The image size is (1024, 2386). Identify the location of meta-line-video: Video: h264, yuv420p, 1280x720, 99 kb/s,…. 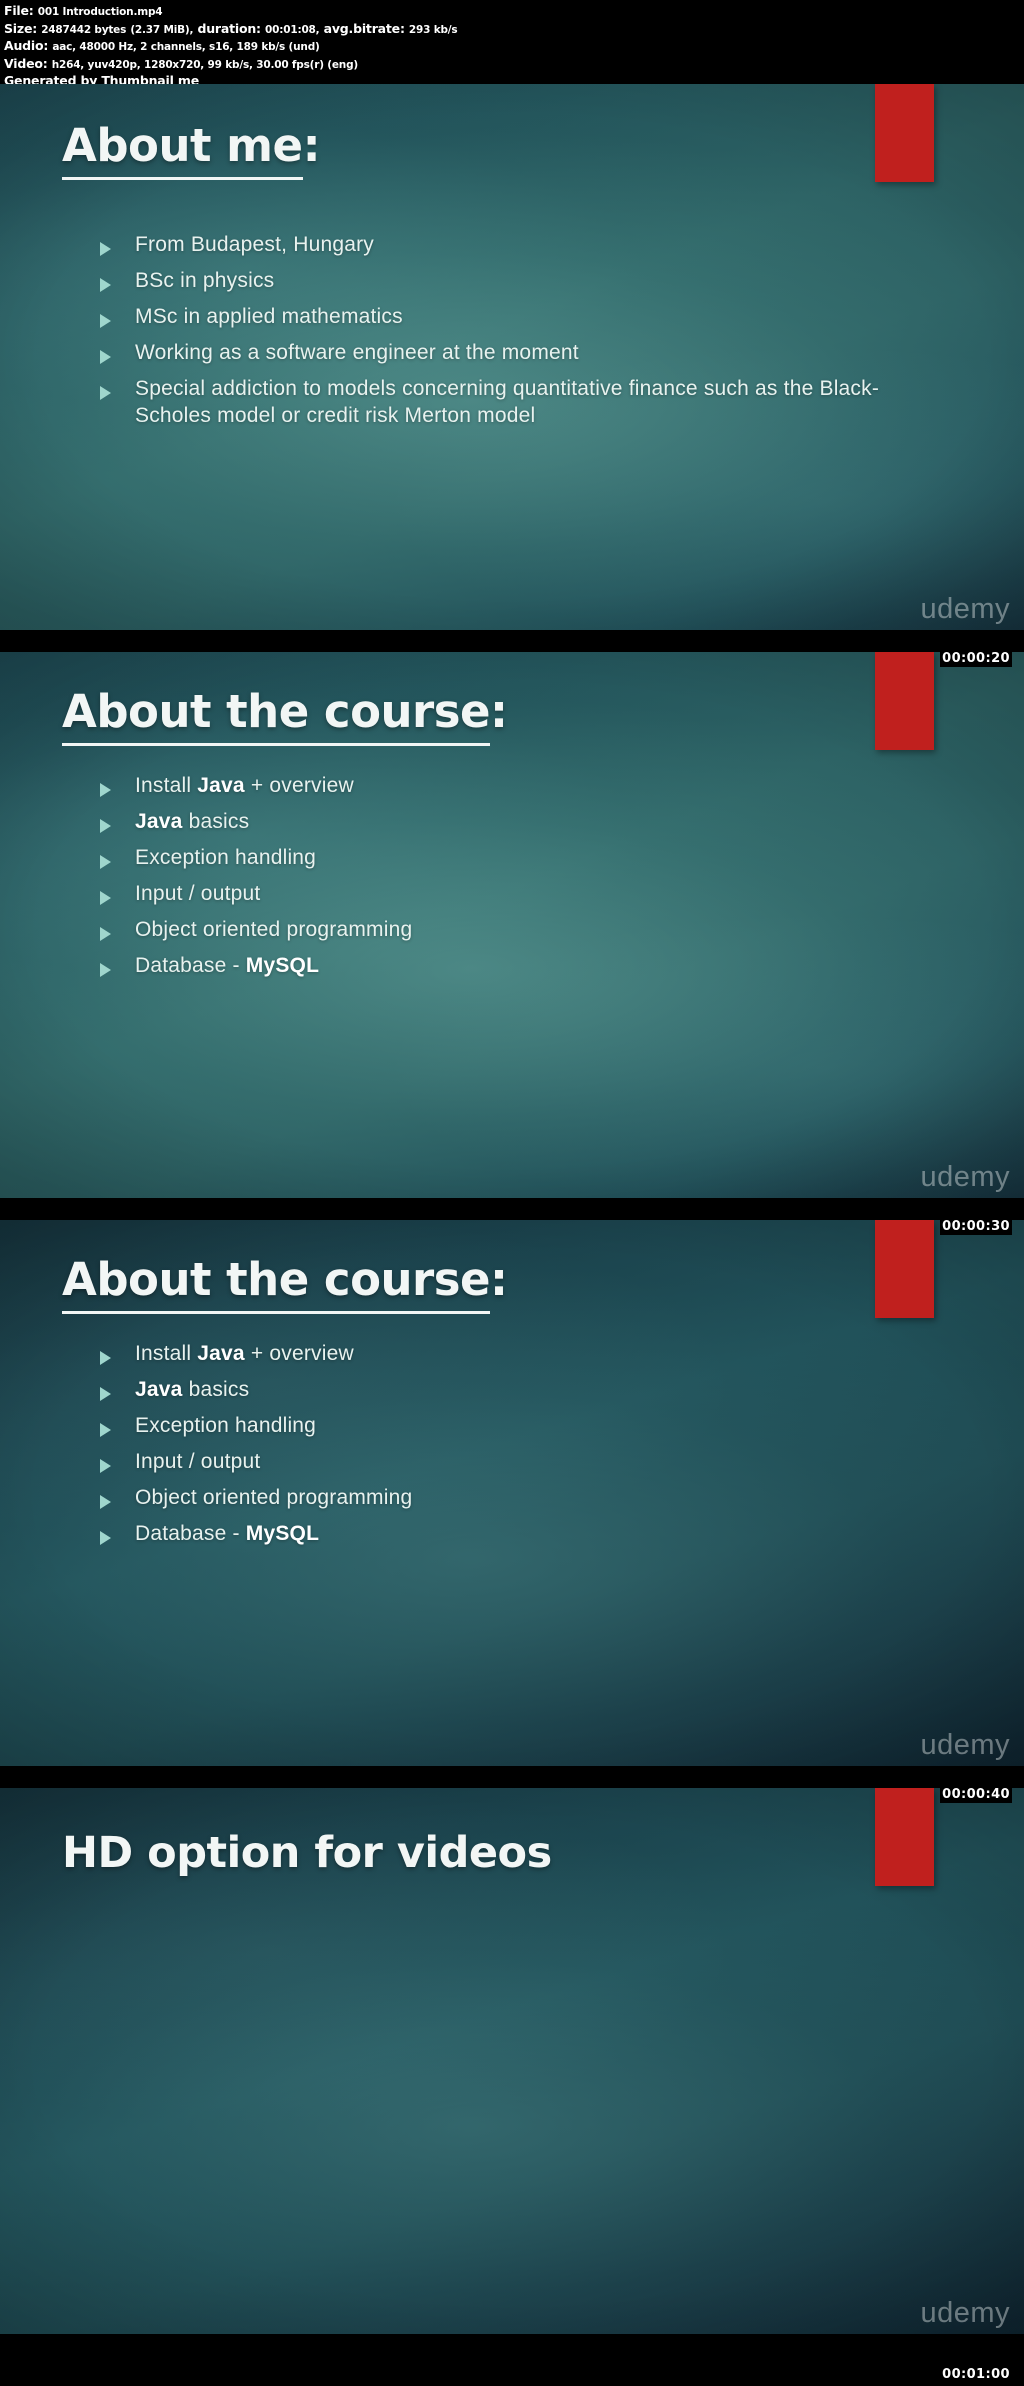
(512, 65).